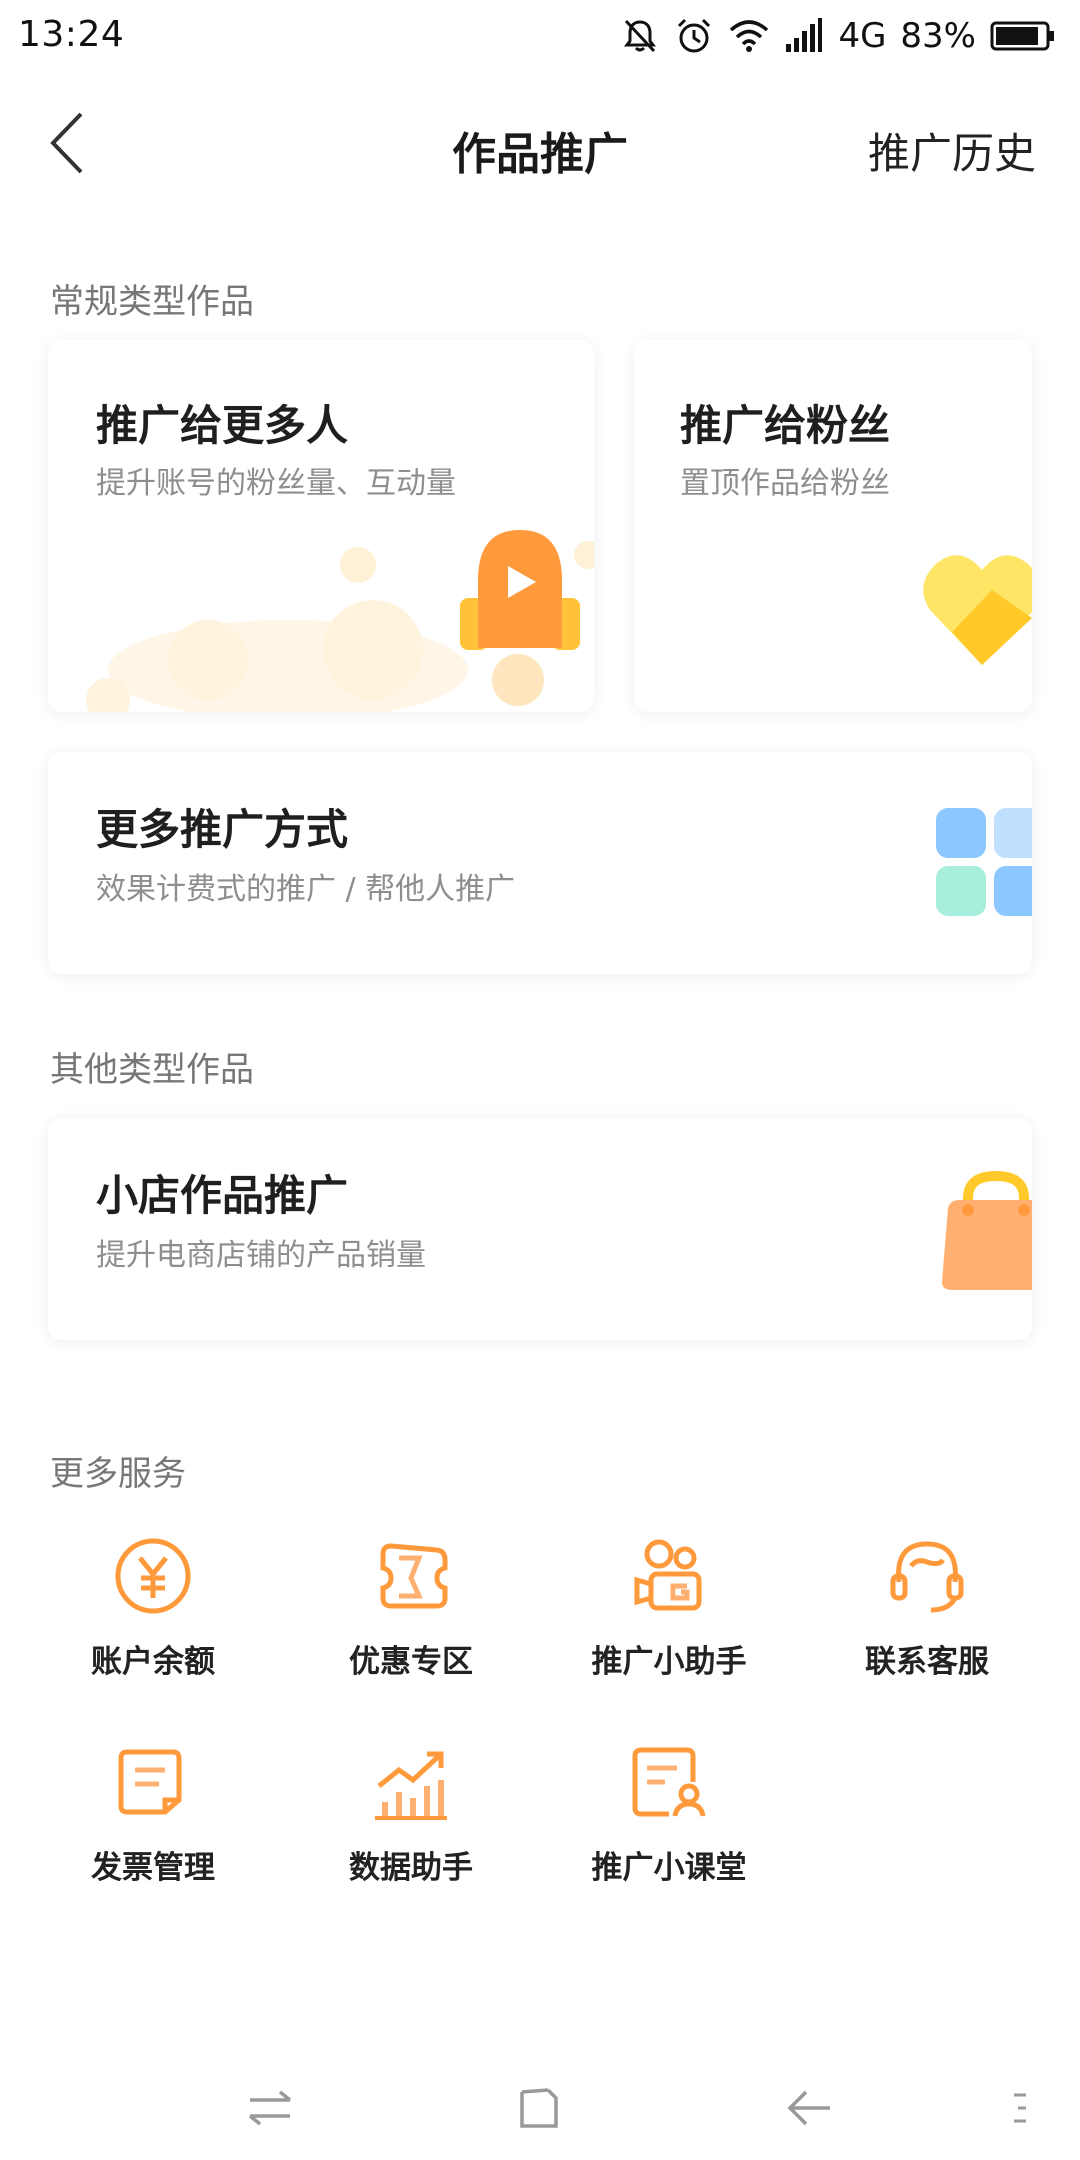 Image resolution: width=1080 pixels, height=2160 pixels. I want to click on service-label: 推广小课堂, so click(669, 1868).